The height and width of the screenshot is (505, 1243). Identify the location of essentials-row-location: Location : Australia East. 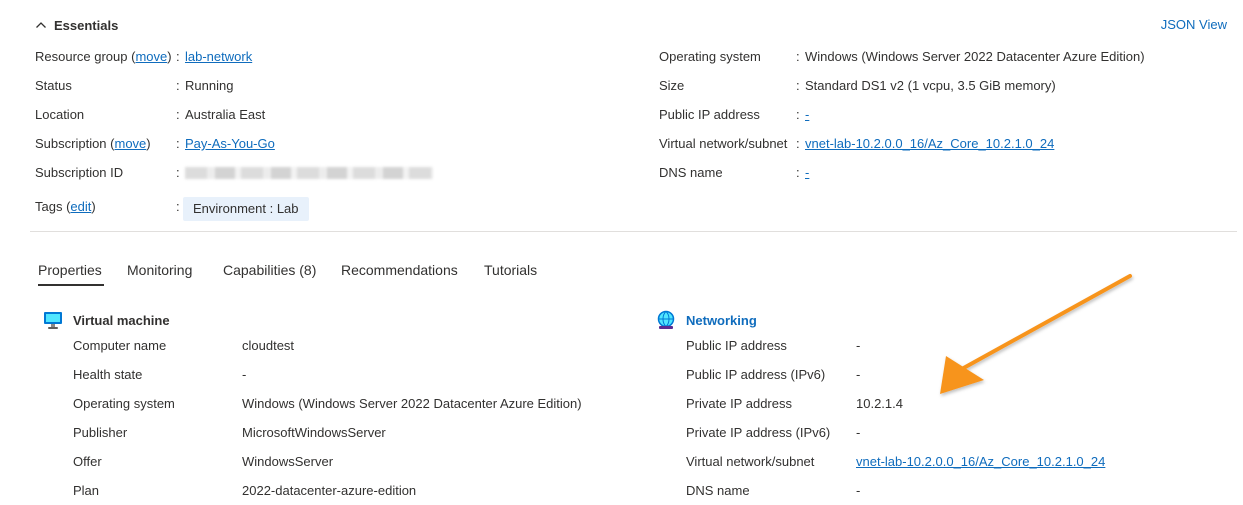
(315, 115).